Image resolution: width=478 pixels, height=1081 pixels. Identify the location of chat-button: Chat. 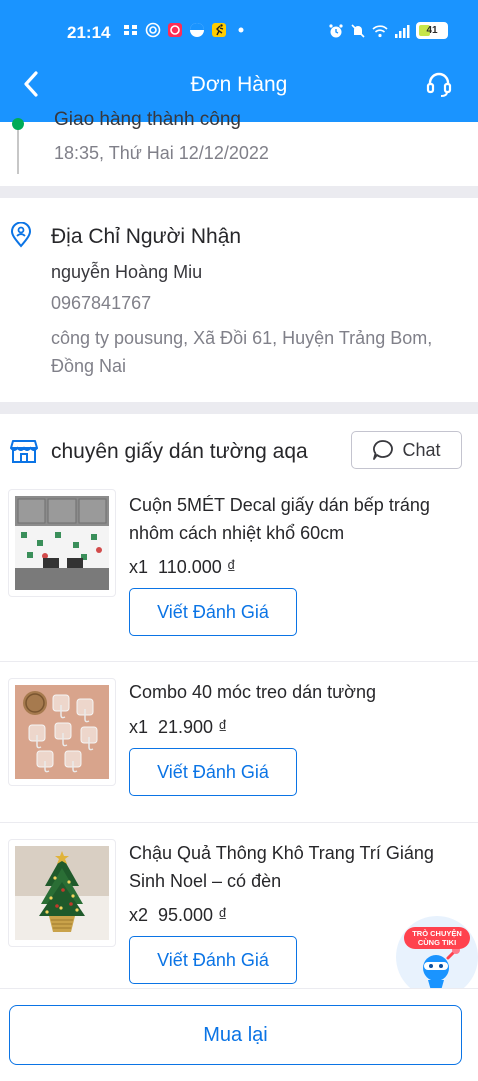
(406, 450).